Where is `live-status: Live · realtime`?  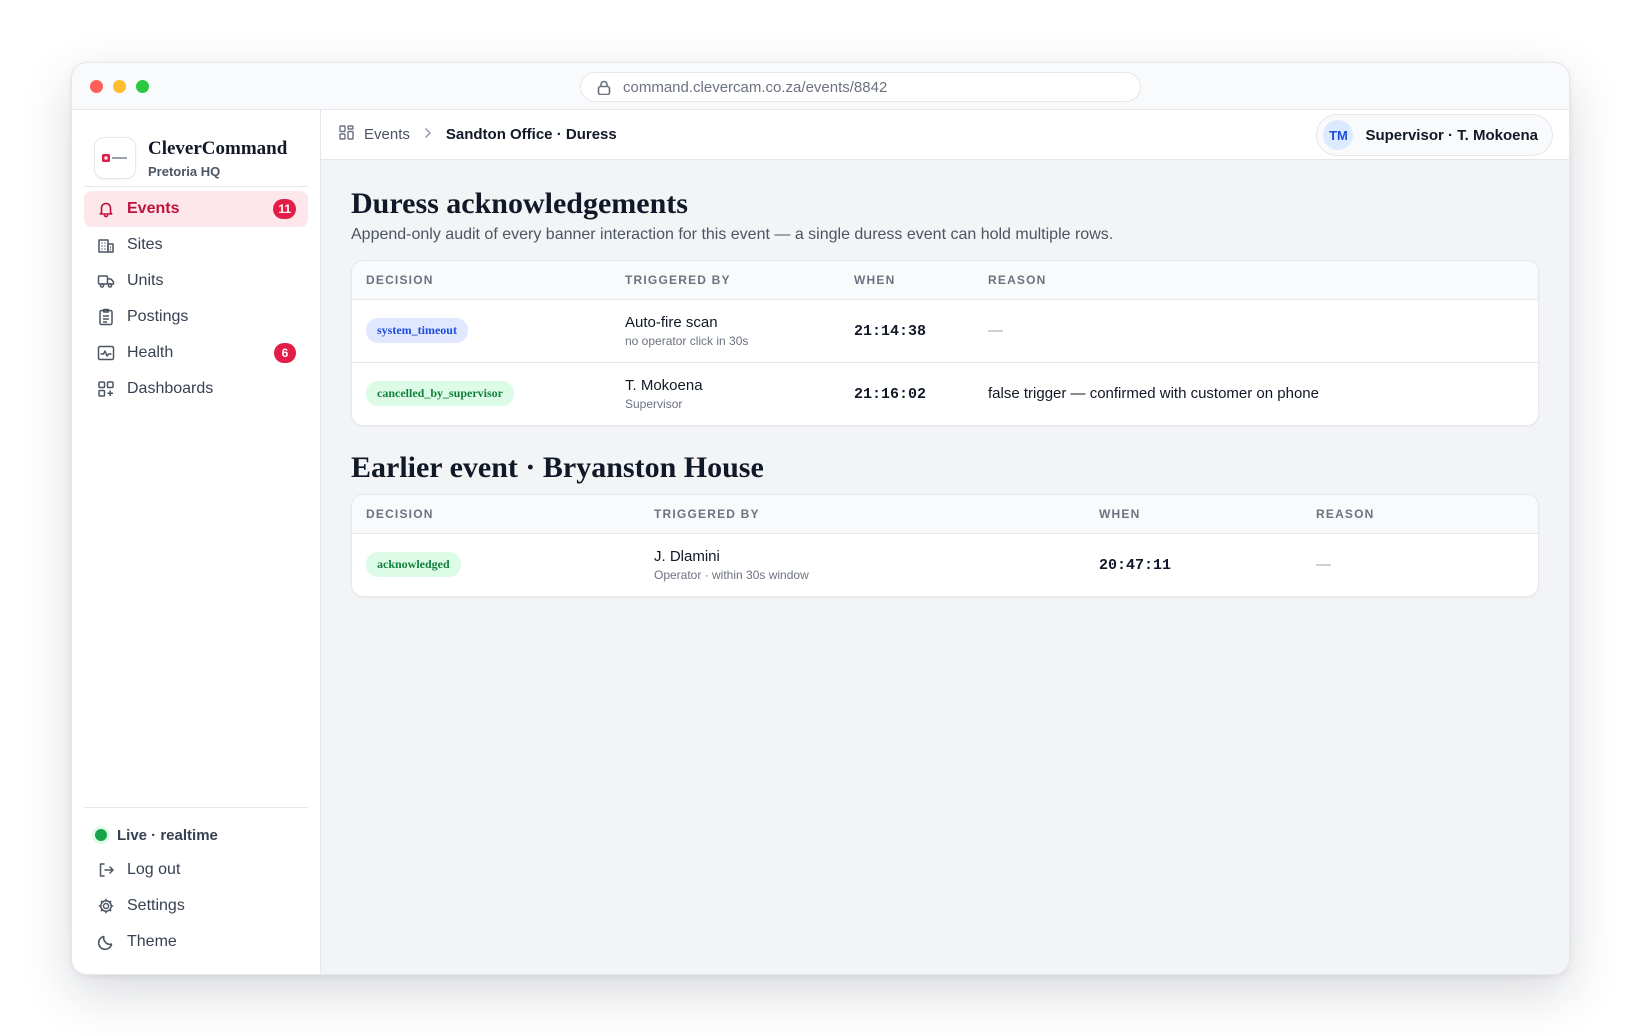 live-status: Live · realtime is located at coordinates (196, 835).